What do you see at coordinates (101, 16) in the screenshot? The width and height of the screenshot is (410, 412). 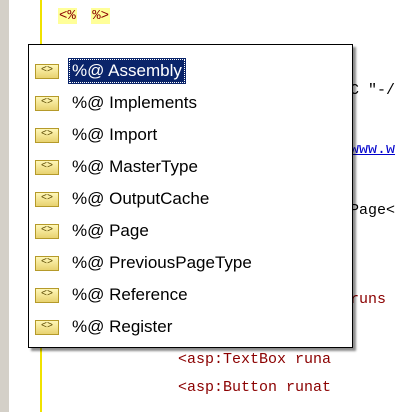 I see `close-directive-token: %>` at bounding box center [101, 16].